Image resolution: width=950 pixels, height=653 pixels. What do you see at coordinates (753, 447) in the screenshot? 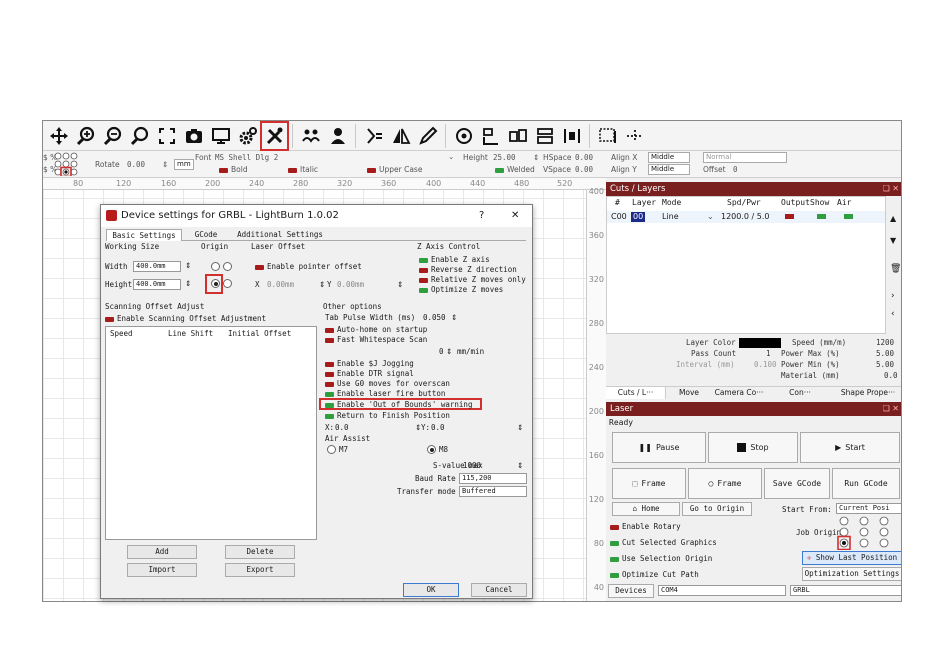
I see `stop-button: Stop` at bounding box center [753, 447].